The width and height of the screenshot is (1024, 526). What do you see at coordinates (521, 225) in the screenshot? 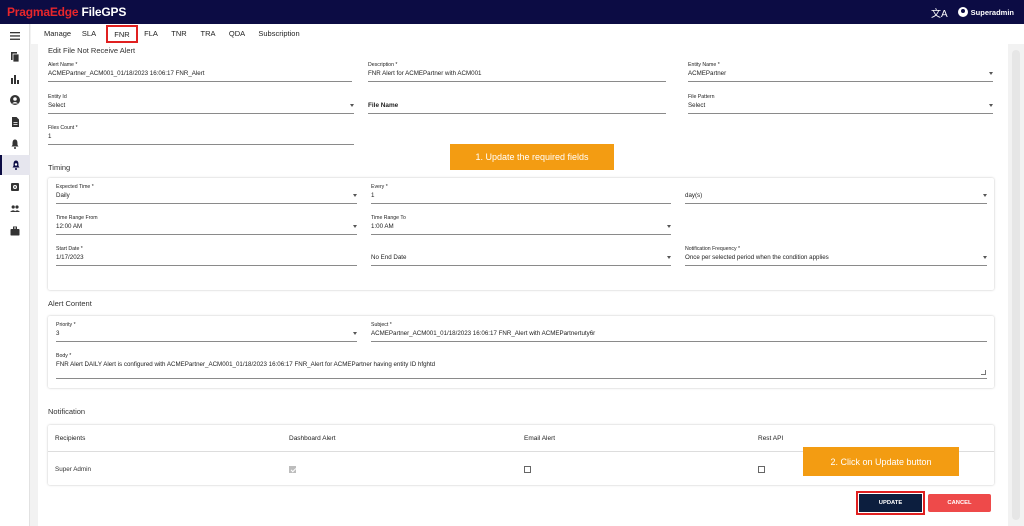
I see `time-range-to-select: Time Range To 1:00 AM` at bounding box center [521, 225].